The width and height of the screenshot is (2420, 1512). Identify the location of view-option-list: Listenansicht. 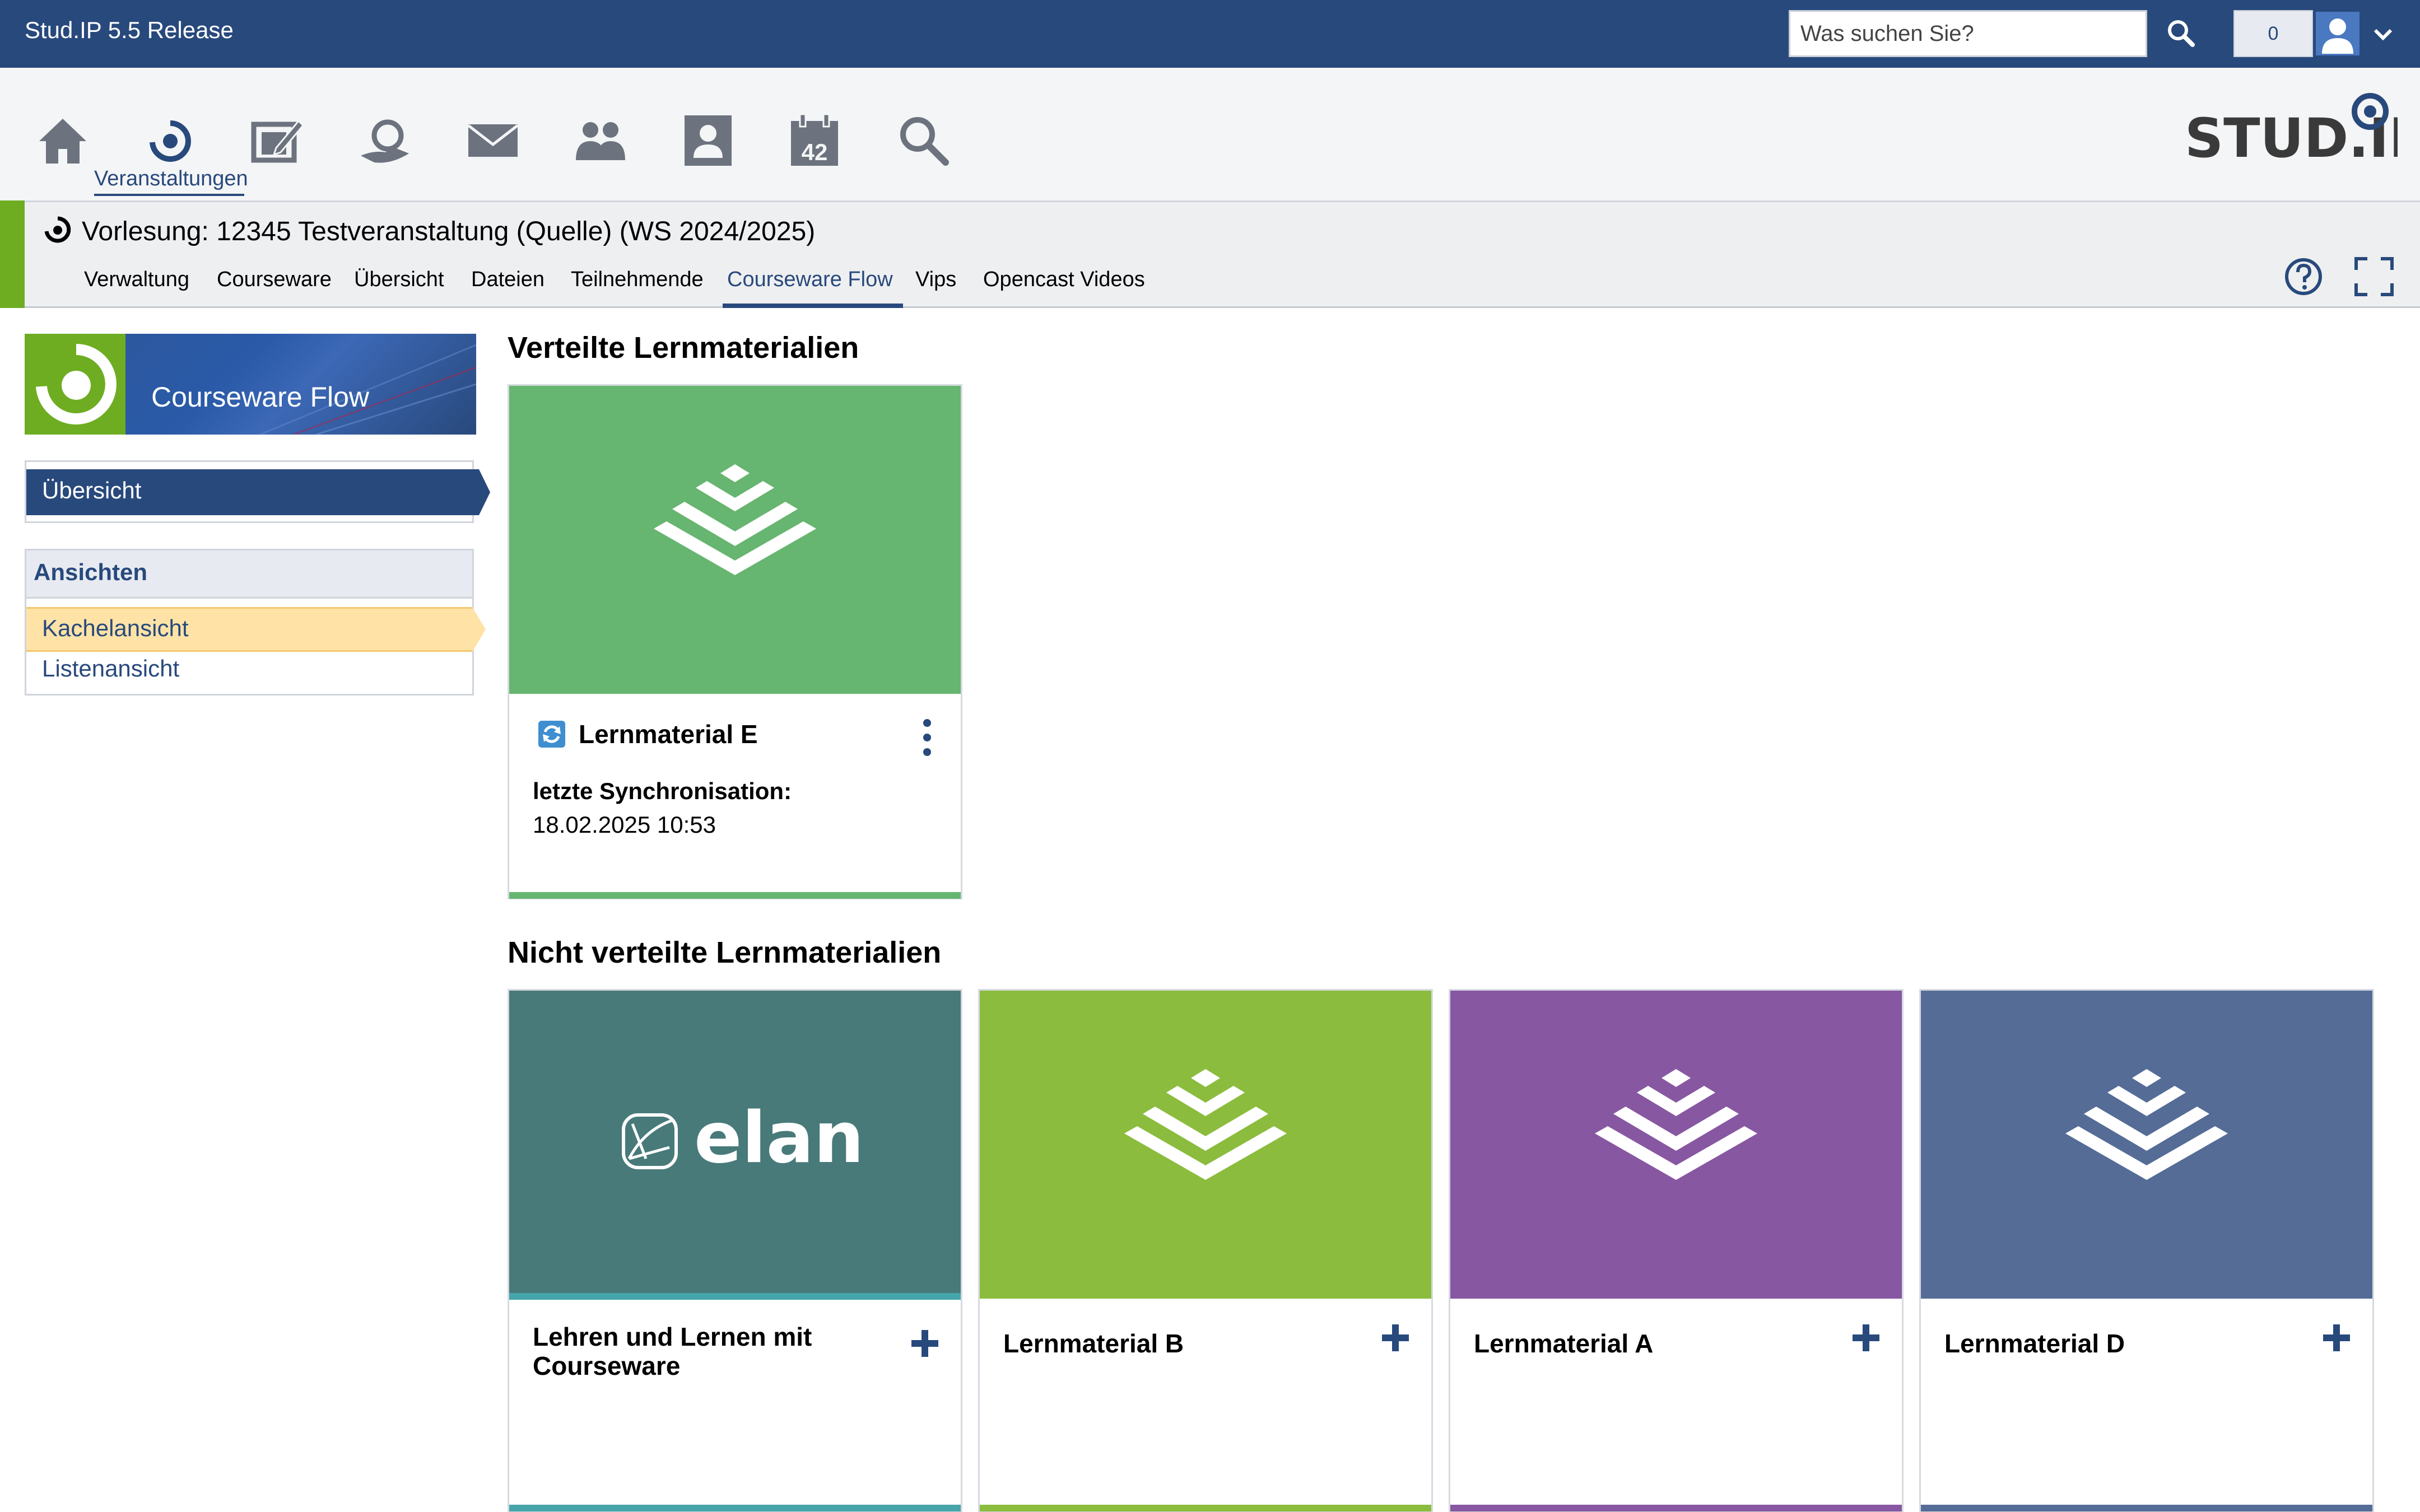
(111, 669).